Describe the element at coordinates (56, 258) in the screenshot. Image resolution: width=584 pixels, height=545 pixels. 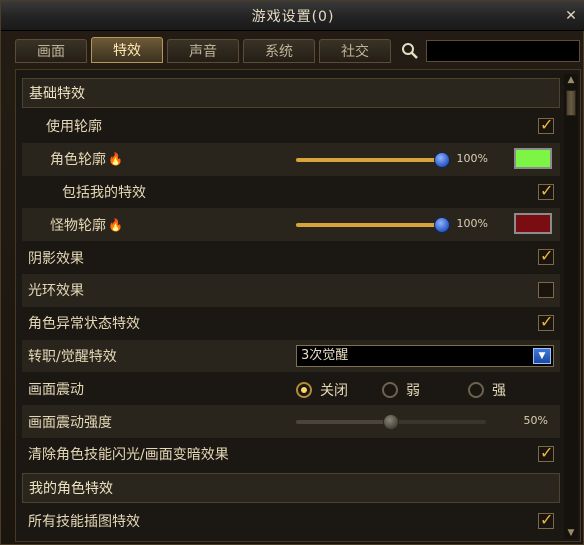
I see `row-label: 阴影效果` at that location.